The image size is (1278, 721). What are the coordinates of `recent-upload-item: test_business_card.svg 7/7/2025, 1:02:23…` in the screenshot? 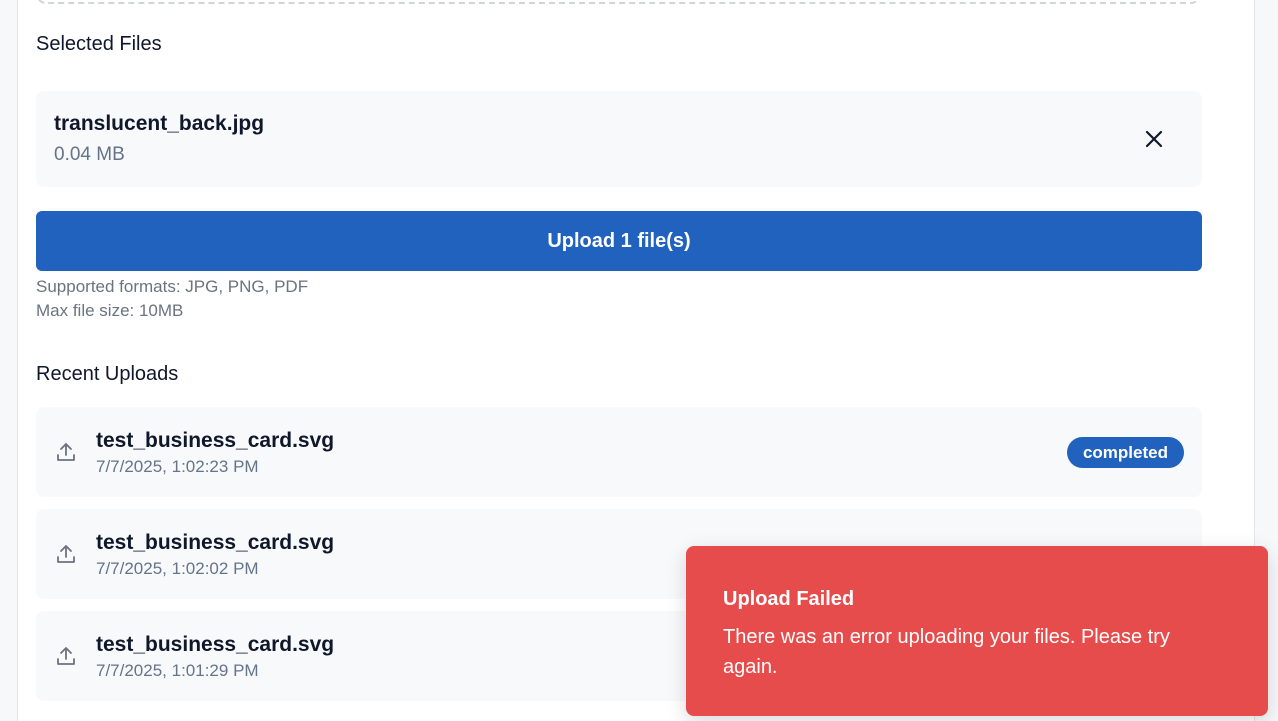 It's located at (619, 452).